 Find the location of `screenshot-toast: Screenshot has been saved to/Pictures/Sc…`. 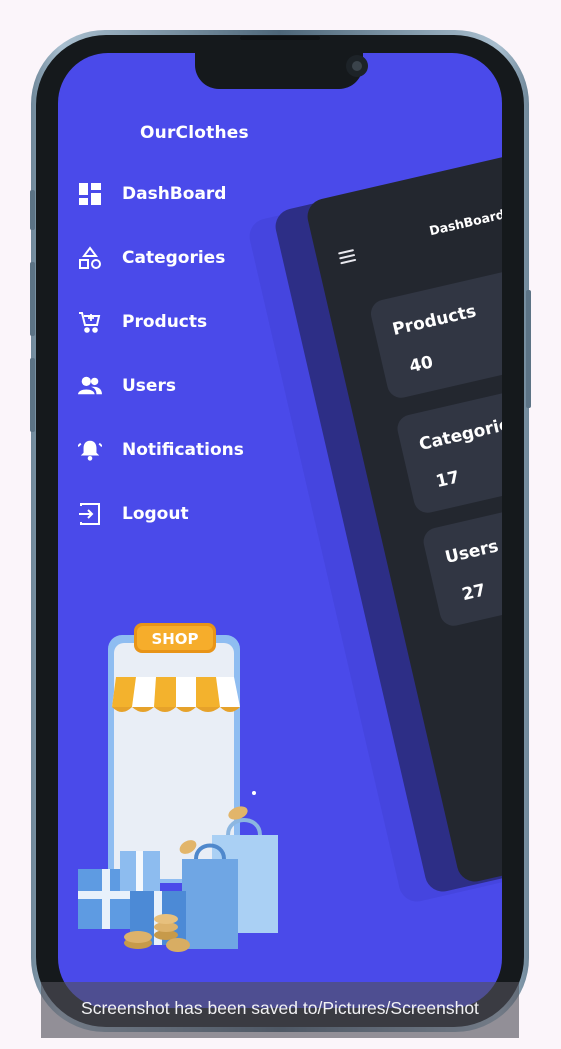

screenshot-toast: Screenshot has been saved to/Pictures/Sc… is located at coordinates (280, 1010).